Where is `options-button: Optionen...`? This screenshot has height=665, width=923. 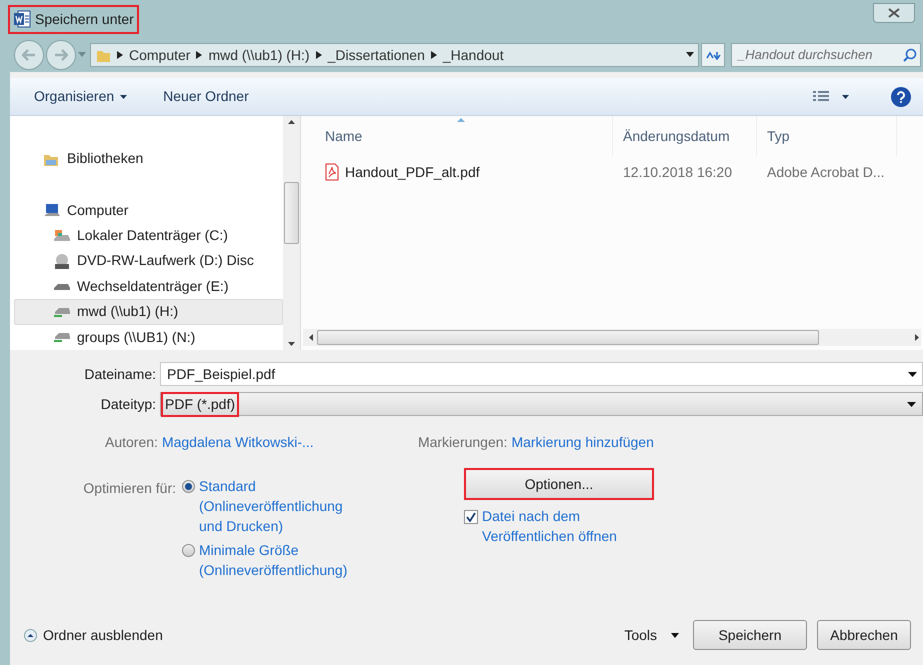
options-button: Optionen... is located at coordinates (559, 484).